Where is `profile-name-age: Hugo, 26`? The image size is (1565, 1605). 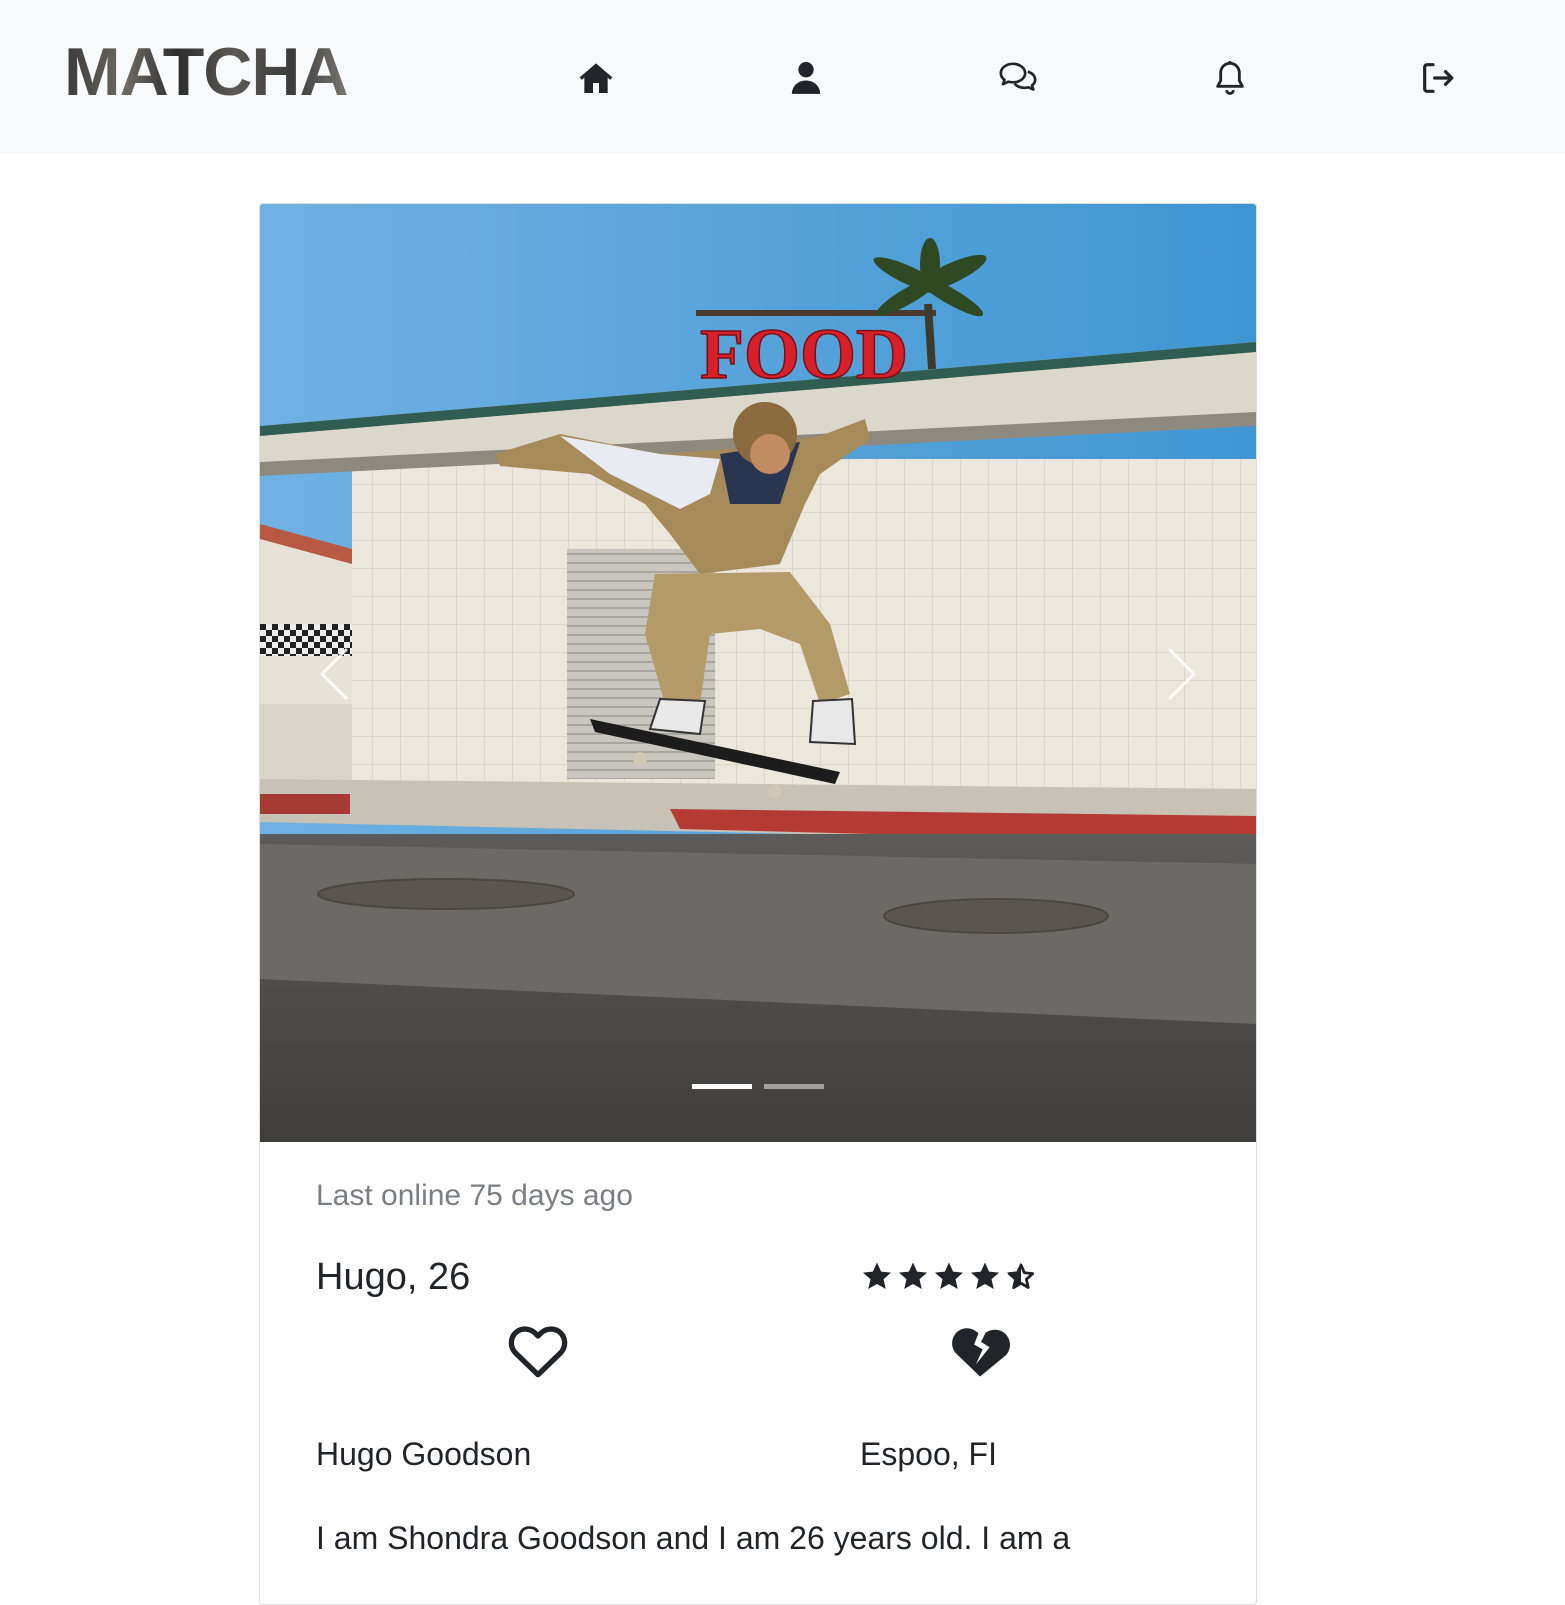 profile-name-age: Hugo, 26 is located at coordinates (393, 1277).